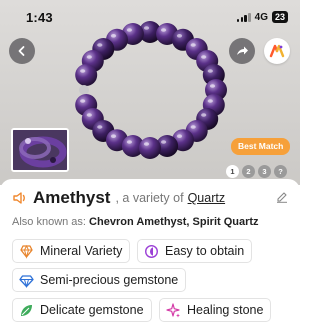 This screenshot has height=332, width=320. I want to click on image-pager: 1 2 3 ?, so click(256, 171).